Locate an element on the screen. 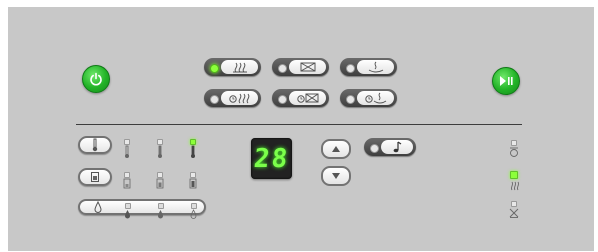  play-pause-icon is located at coordinates (506, 81).